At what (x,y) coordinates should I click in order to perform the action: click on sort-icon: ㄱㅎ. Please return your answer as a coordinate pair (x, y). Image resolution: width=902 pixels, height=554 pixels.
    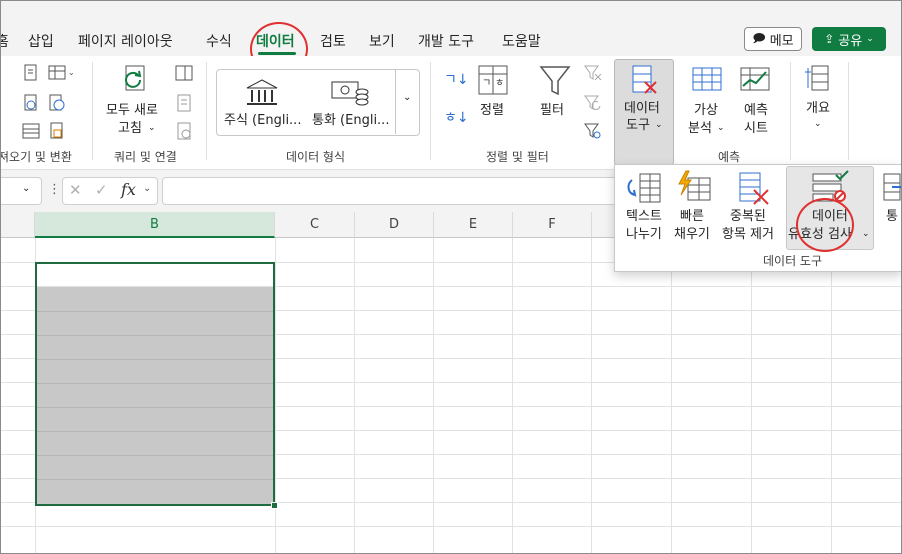
    Looking at the image, I should click on (494, 80).